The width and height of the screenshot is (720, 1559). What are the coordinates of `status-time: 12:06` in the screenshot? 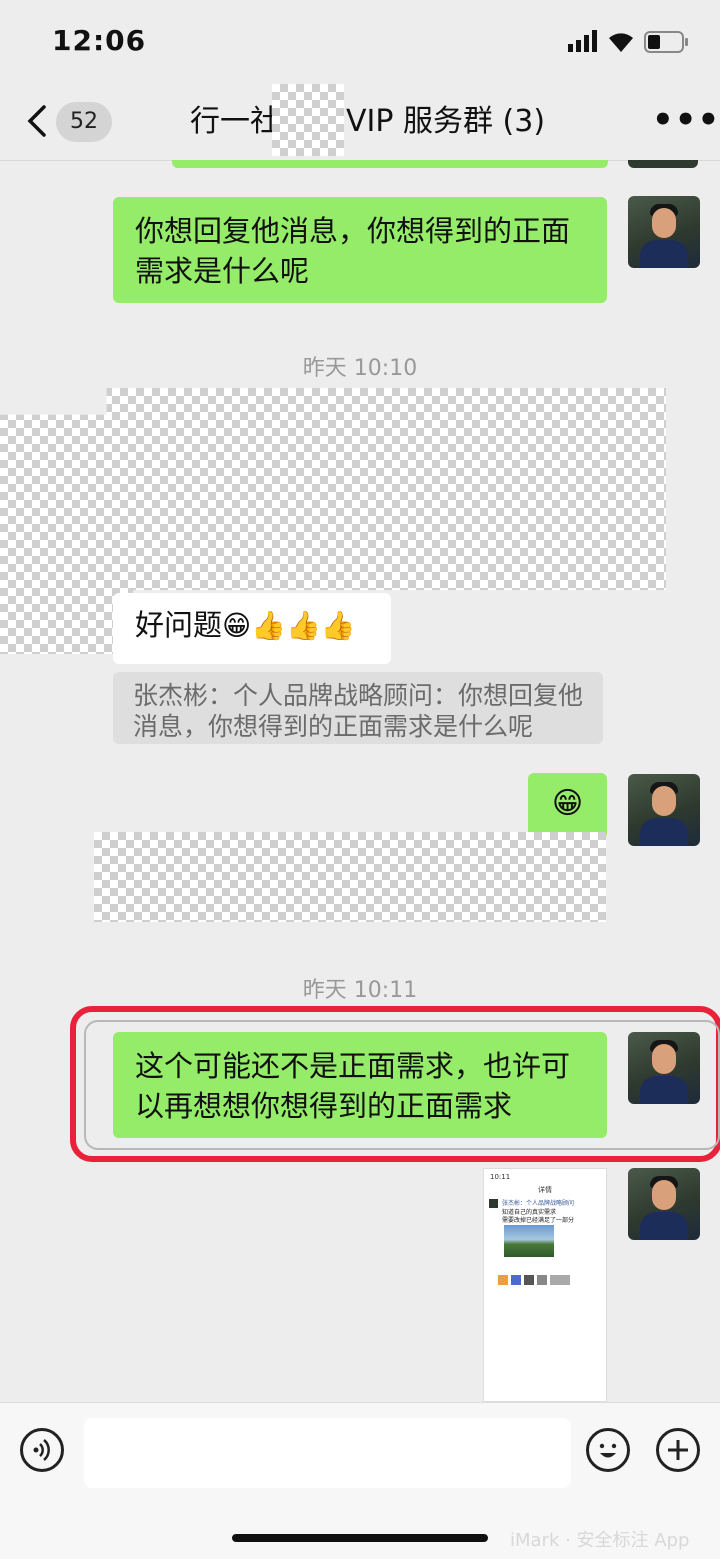 It's located at (99, 40).